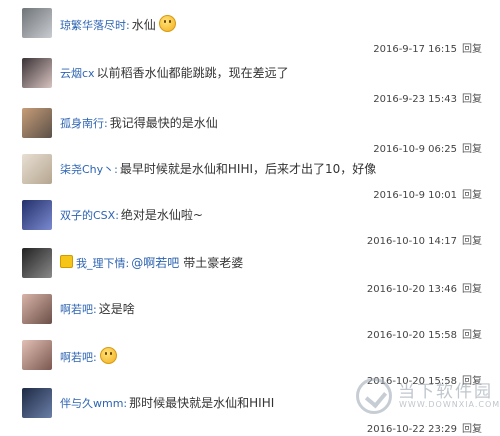  I want to click on comment-text: 绝对是水仙啦~, so click(161, 215).